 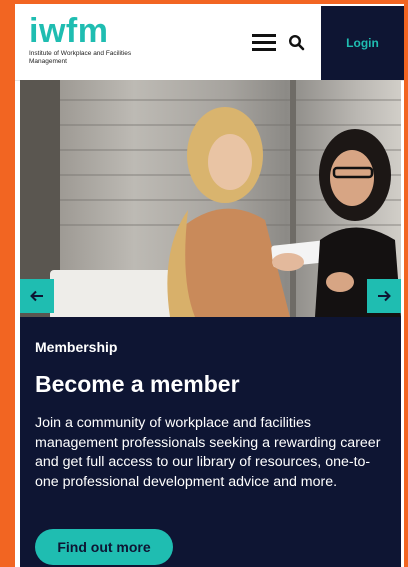 I want to click on section-eyebrow: Membership, so click(x=76, y=347).